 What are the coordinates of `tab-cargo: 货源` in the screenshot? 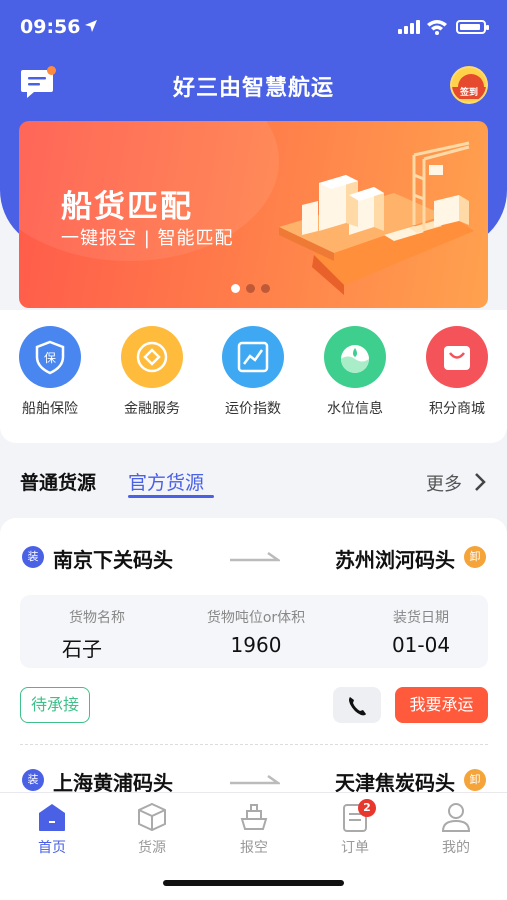 It's located at (152, 829).